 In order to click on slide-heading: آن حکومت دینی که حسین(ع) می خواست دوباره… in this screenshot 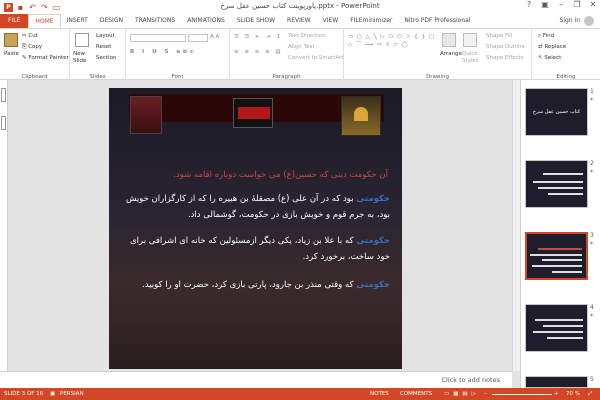, I will do `click(280, 175)`.